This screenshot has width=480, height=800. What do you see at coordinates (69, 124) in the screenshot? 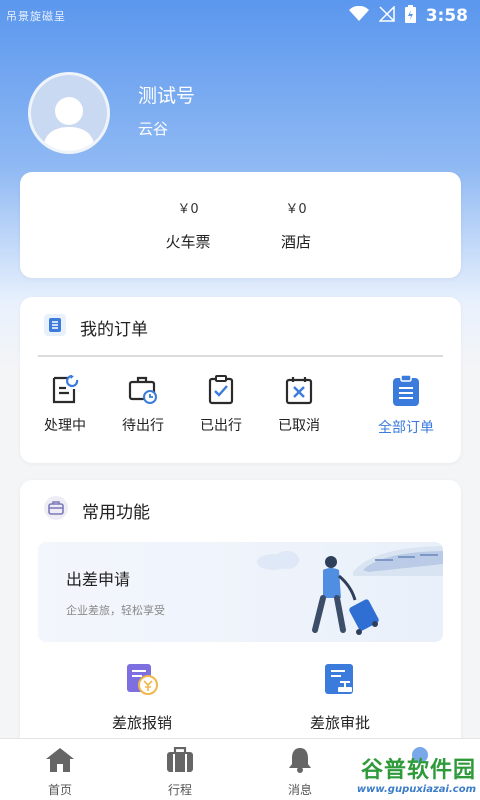
I see `user-avatar-icon` at bounding box center [69, 124].